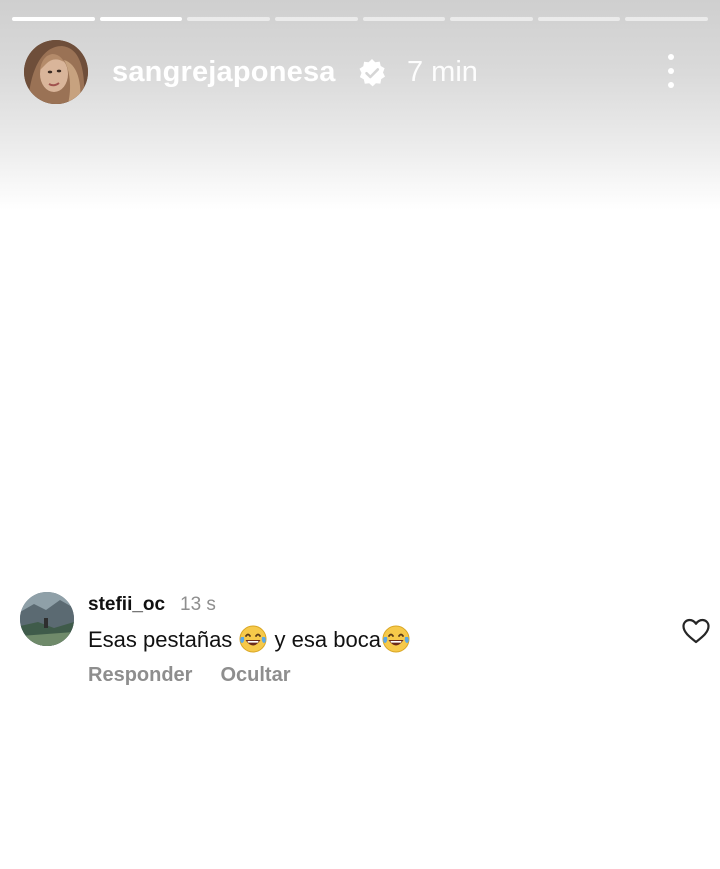 The height and width of the screenshot is (869, 720). What do you see at coordinates (255, 675) in the screenshot?
I see `hide-button: Ocultar` at bounding box center [255, 675].